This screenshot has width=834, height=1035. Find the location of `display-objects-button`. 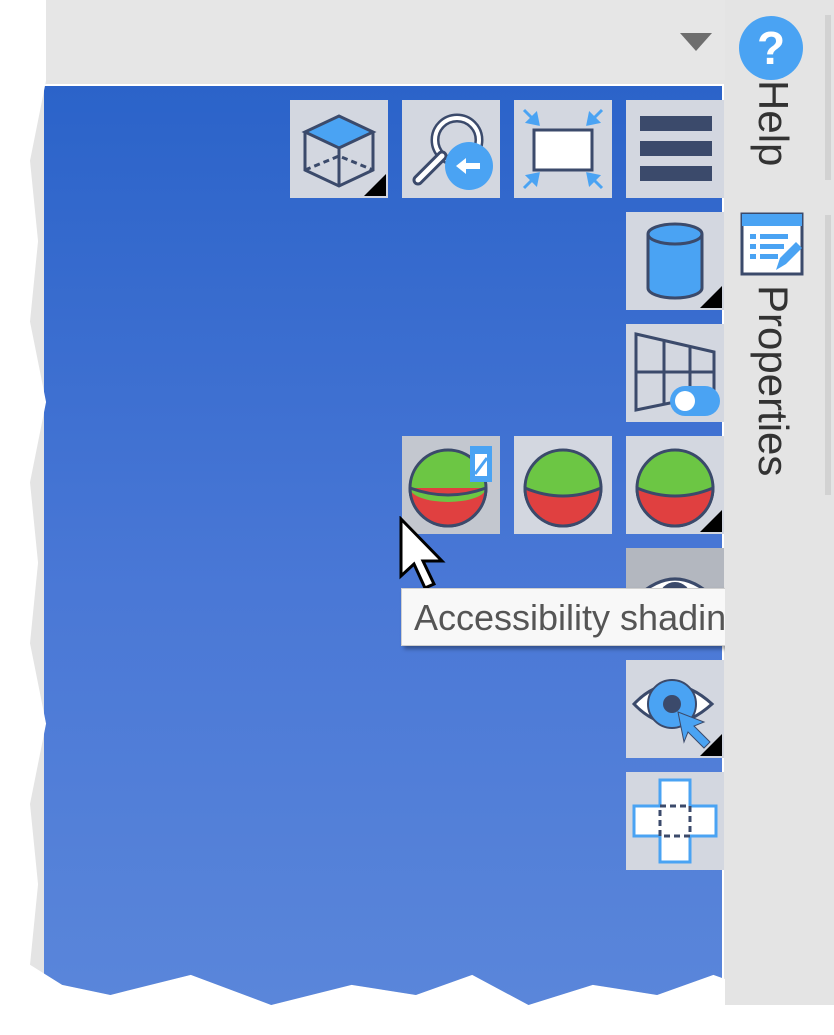

display-objects-button is located at coordinates (675, 261).